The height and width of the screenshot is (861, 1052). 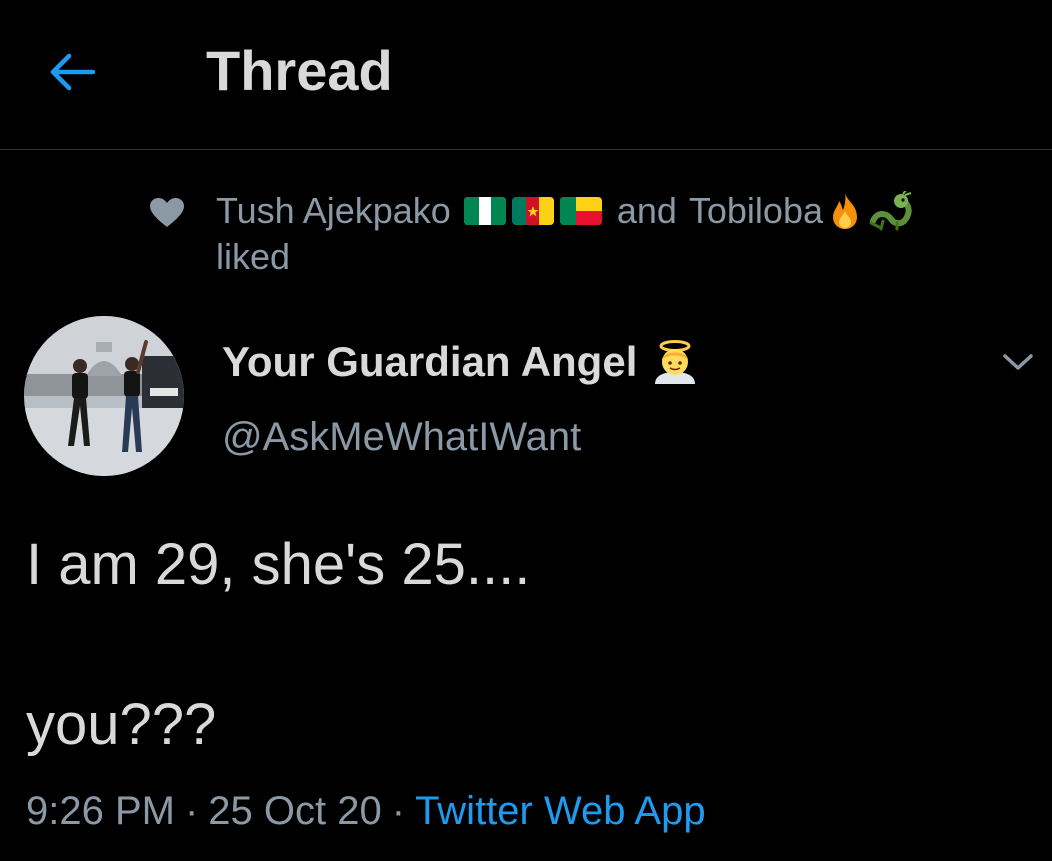 I want to click on author-name: Your Guardian Angel, so click(x=460, y=362).